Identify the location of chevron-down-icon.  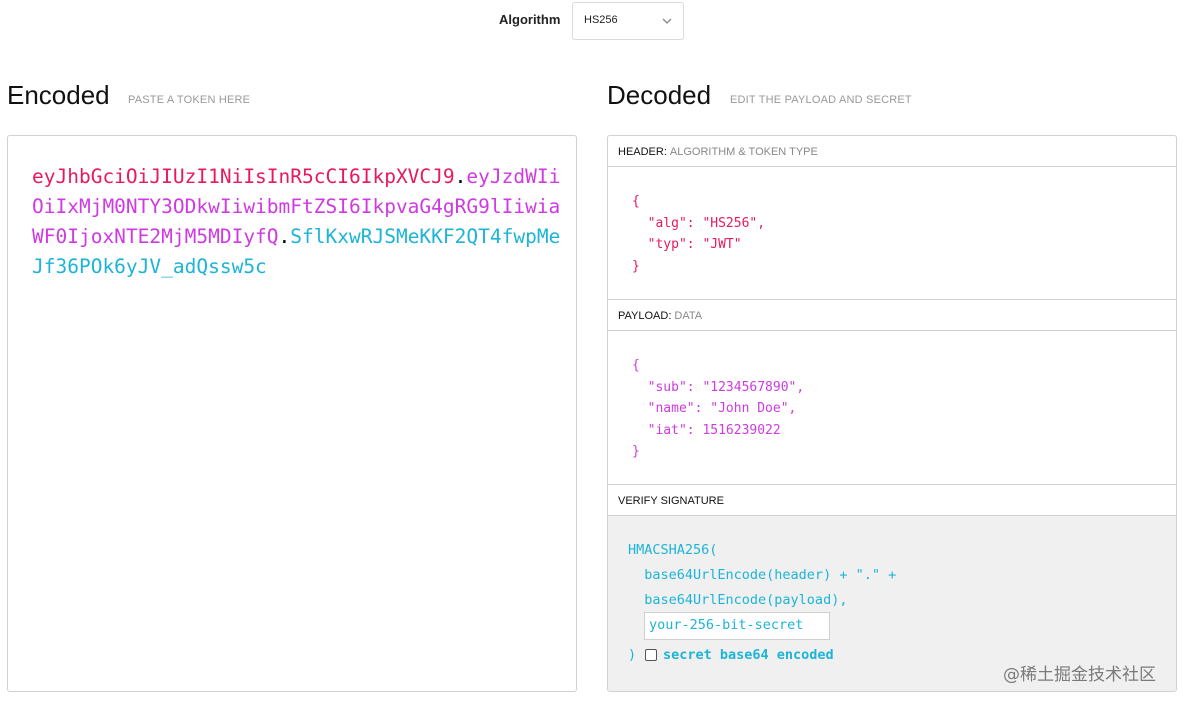
(667, 21).